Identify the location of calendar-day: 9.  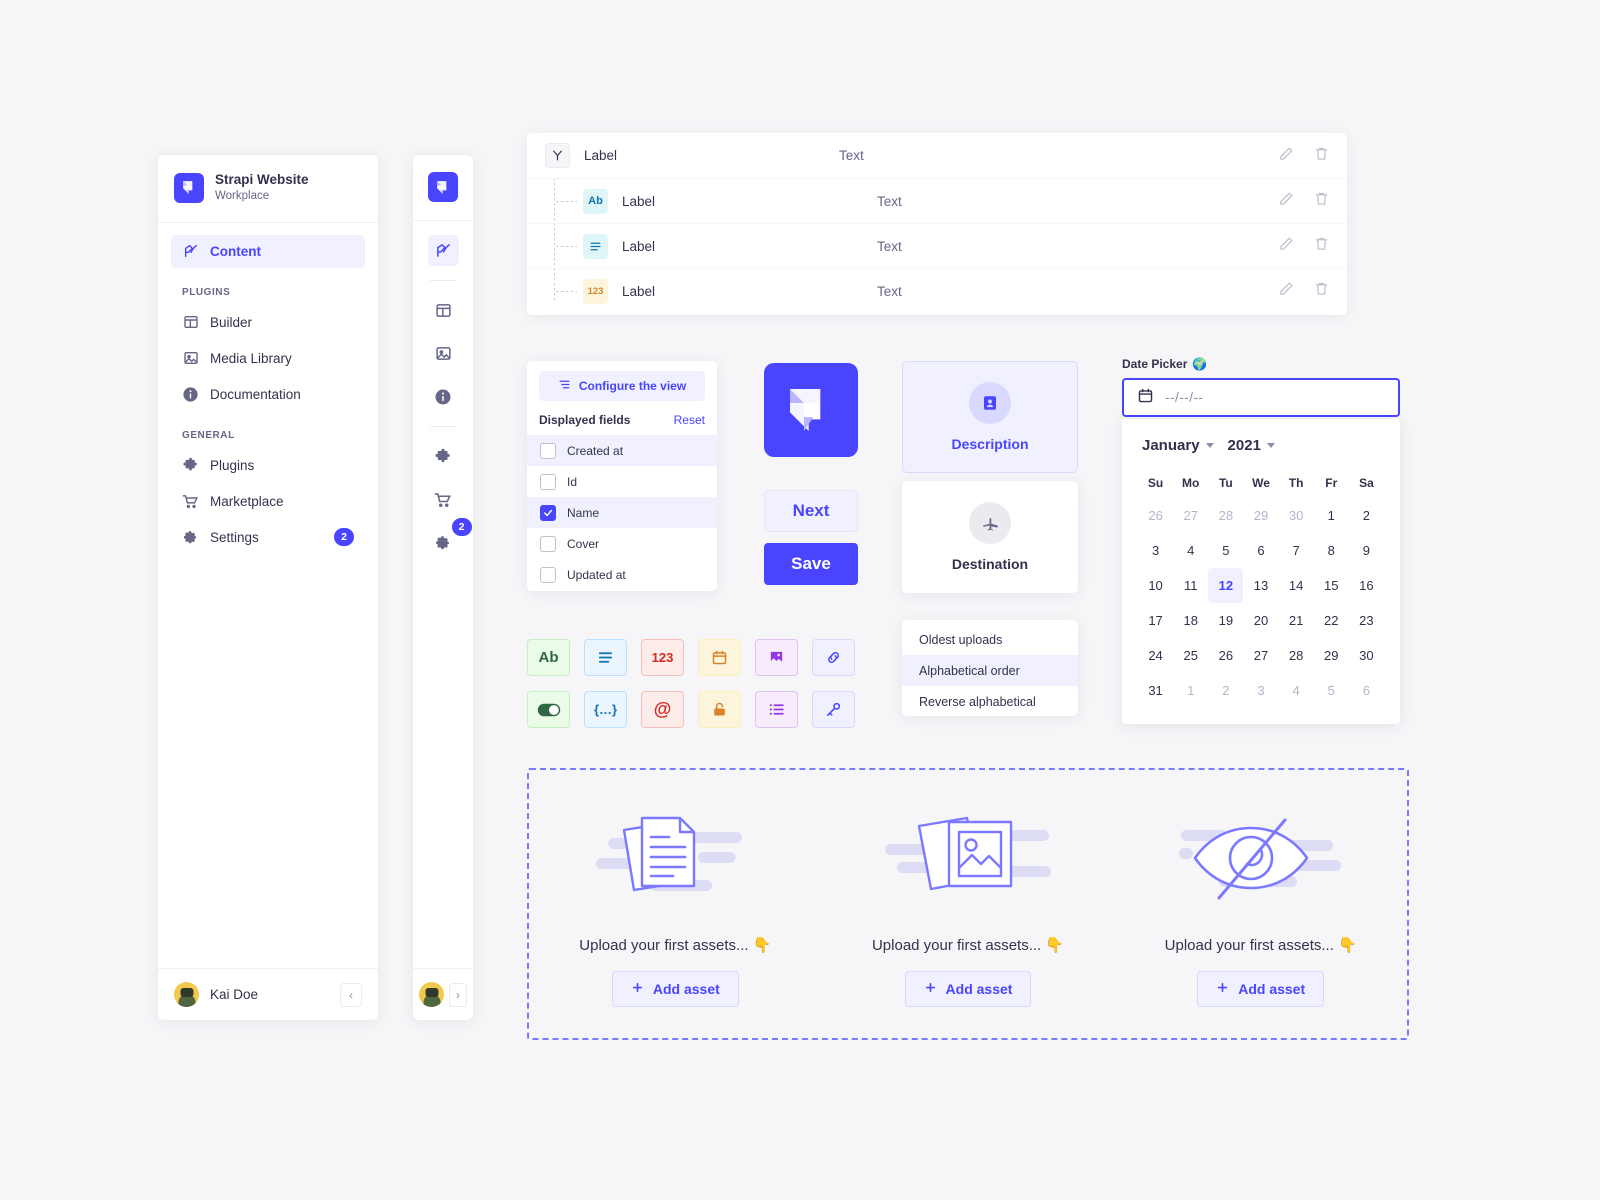
(1366, 550).